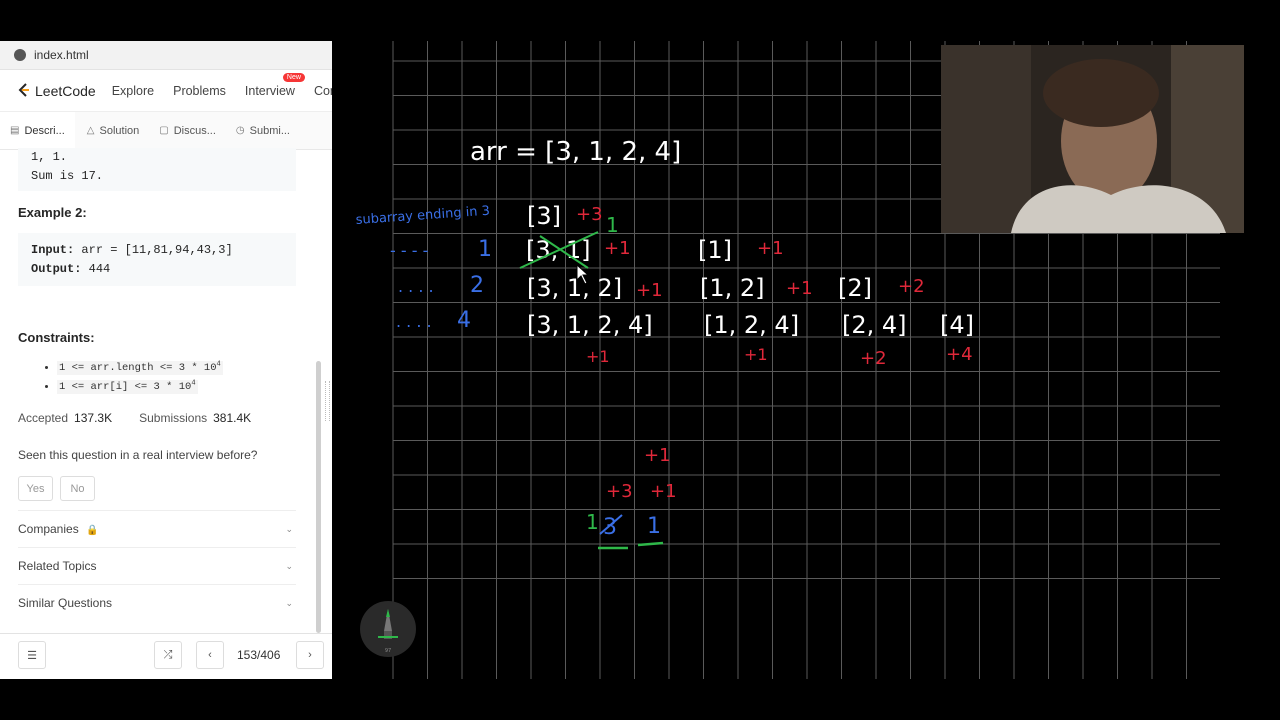  What do you see at coordinates (770, 248) in the screenshot?
I see `plus-1-d: +1` at bounding box center [770, 248].